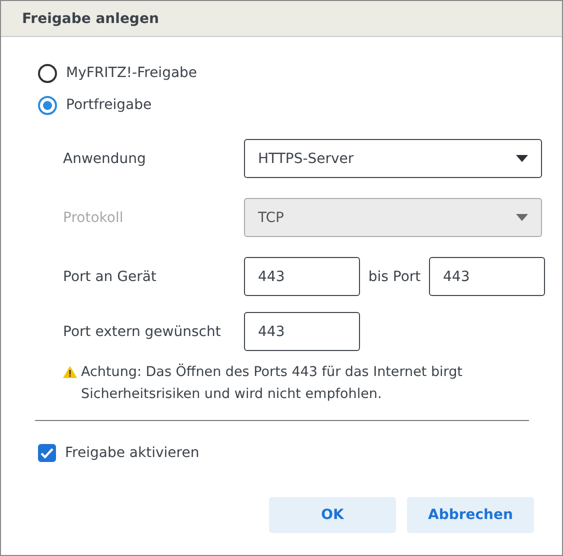  I want to click on warning-icon, so click(70, 372).